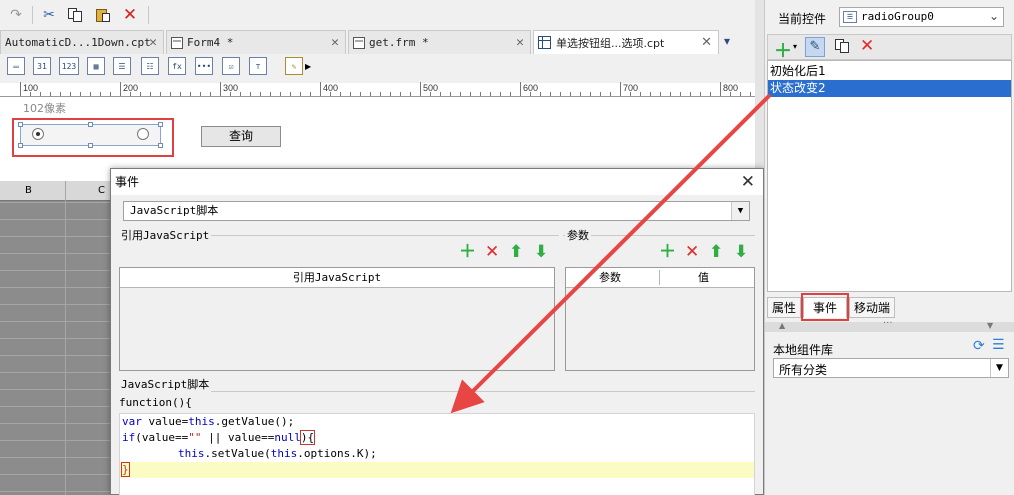 This screenshot has width=1014, height=495. What do you see at coordinates (439, 42) in the screenshot?
I see `tab-get-frm: get.frm * ✕` at bounding box center [439, 42].